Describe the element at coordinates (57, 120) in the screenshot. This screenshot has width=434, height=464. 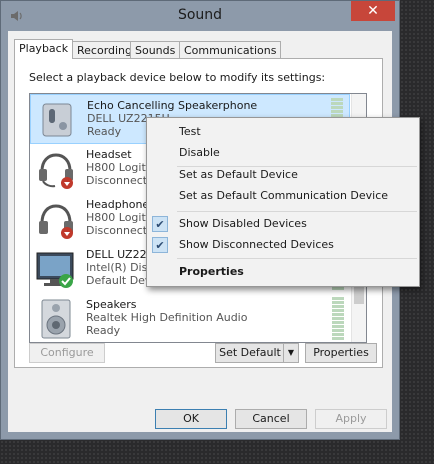
I see `speakerphone-icon` at that location.